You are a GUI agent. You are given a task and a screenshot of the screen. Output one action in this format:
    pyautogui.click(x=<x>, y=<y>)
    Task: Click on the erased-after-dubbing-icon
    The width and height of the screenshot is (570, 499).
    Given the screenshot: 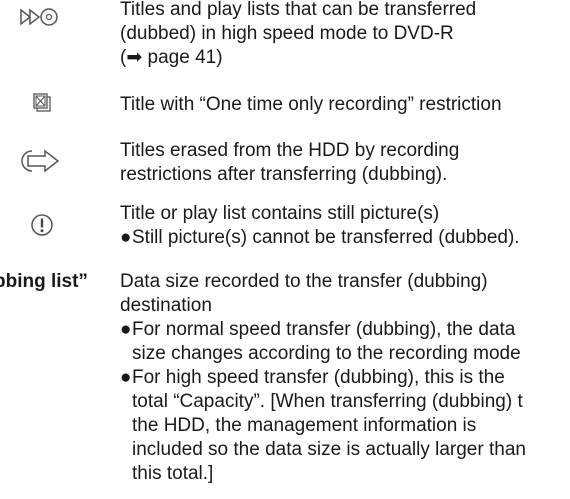 What is the action you would take?
    pyautogui.click(x=41, y=161)
    